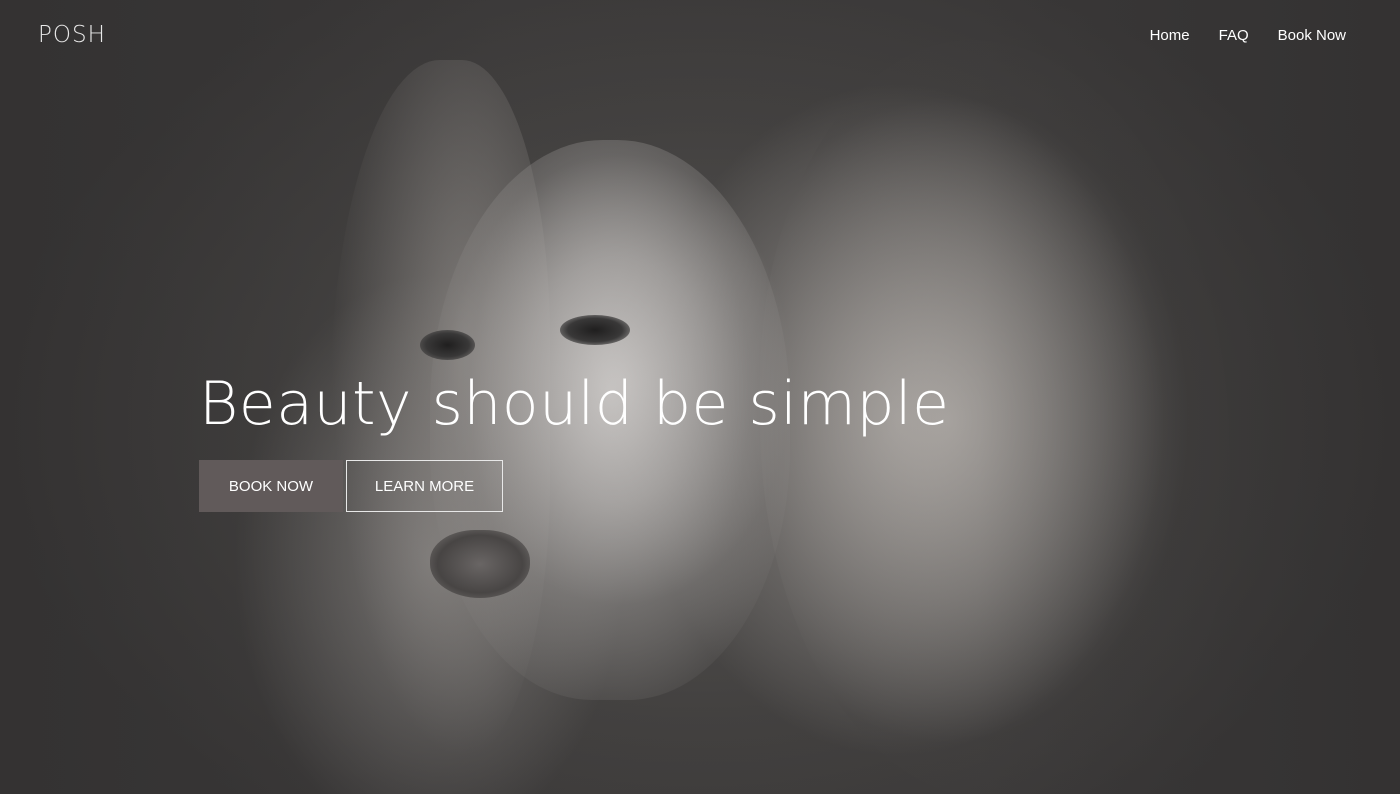  Describe the element at coordinates (424, 486) in the screenshot. I see `learn-more-button: LEARN MORE` at that location.